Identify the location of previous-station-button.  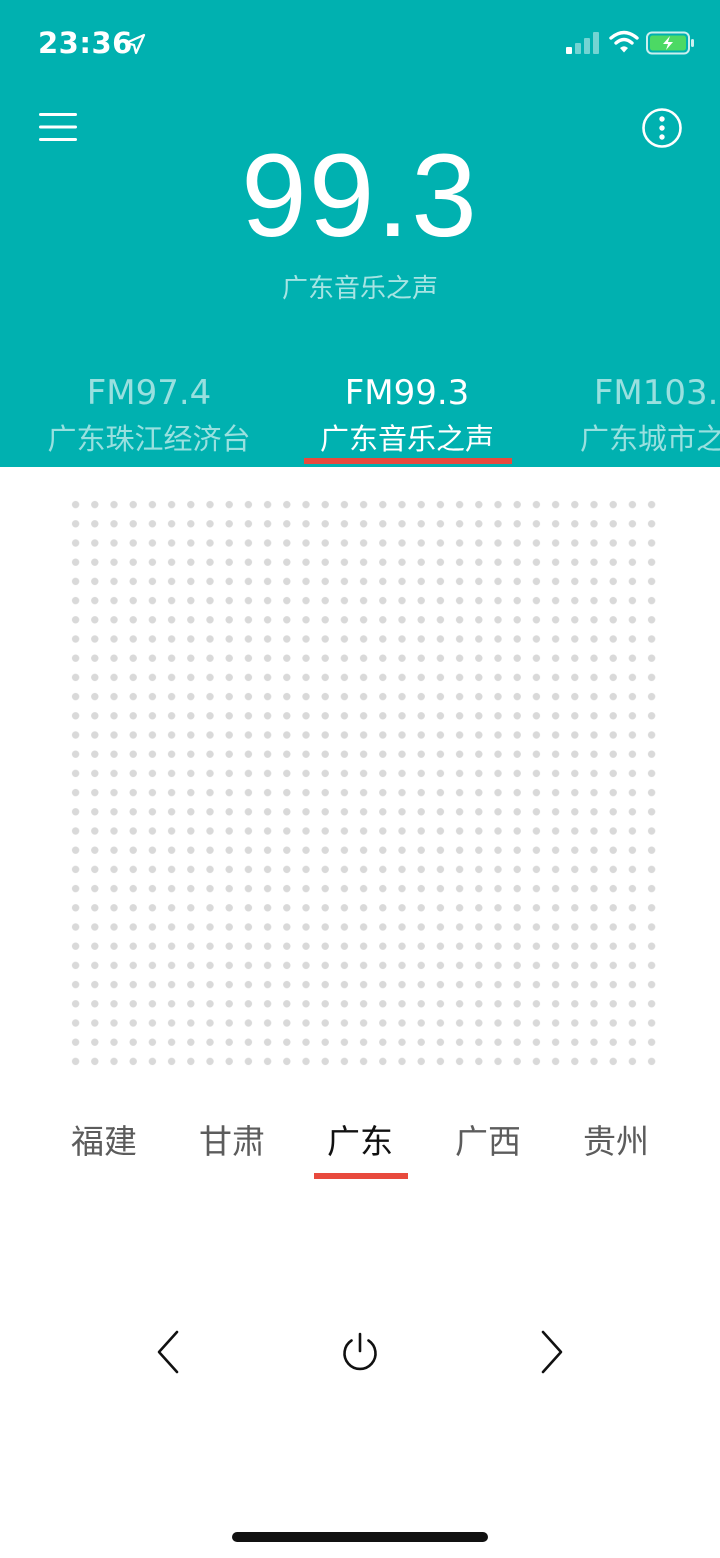
(168, 1352).